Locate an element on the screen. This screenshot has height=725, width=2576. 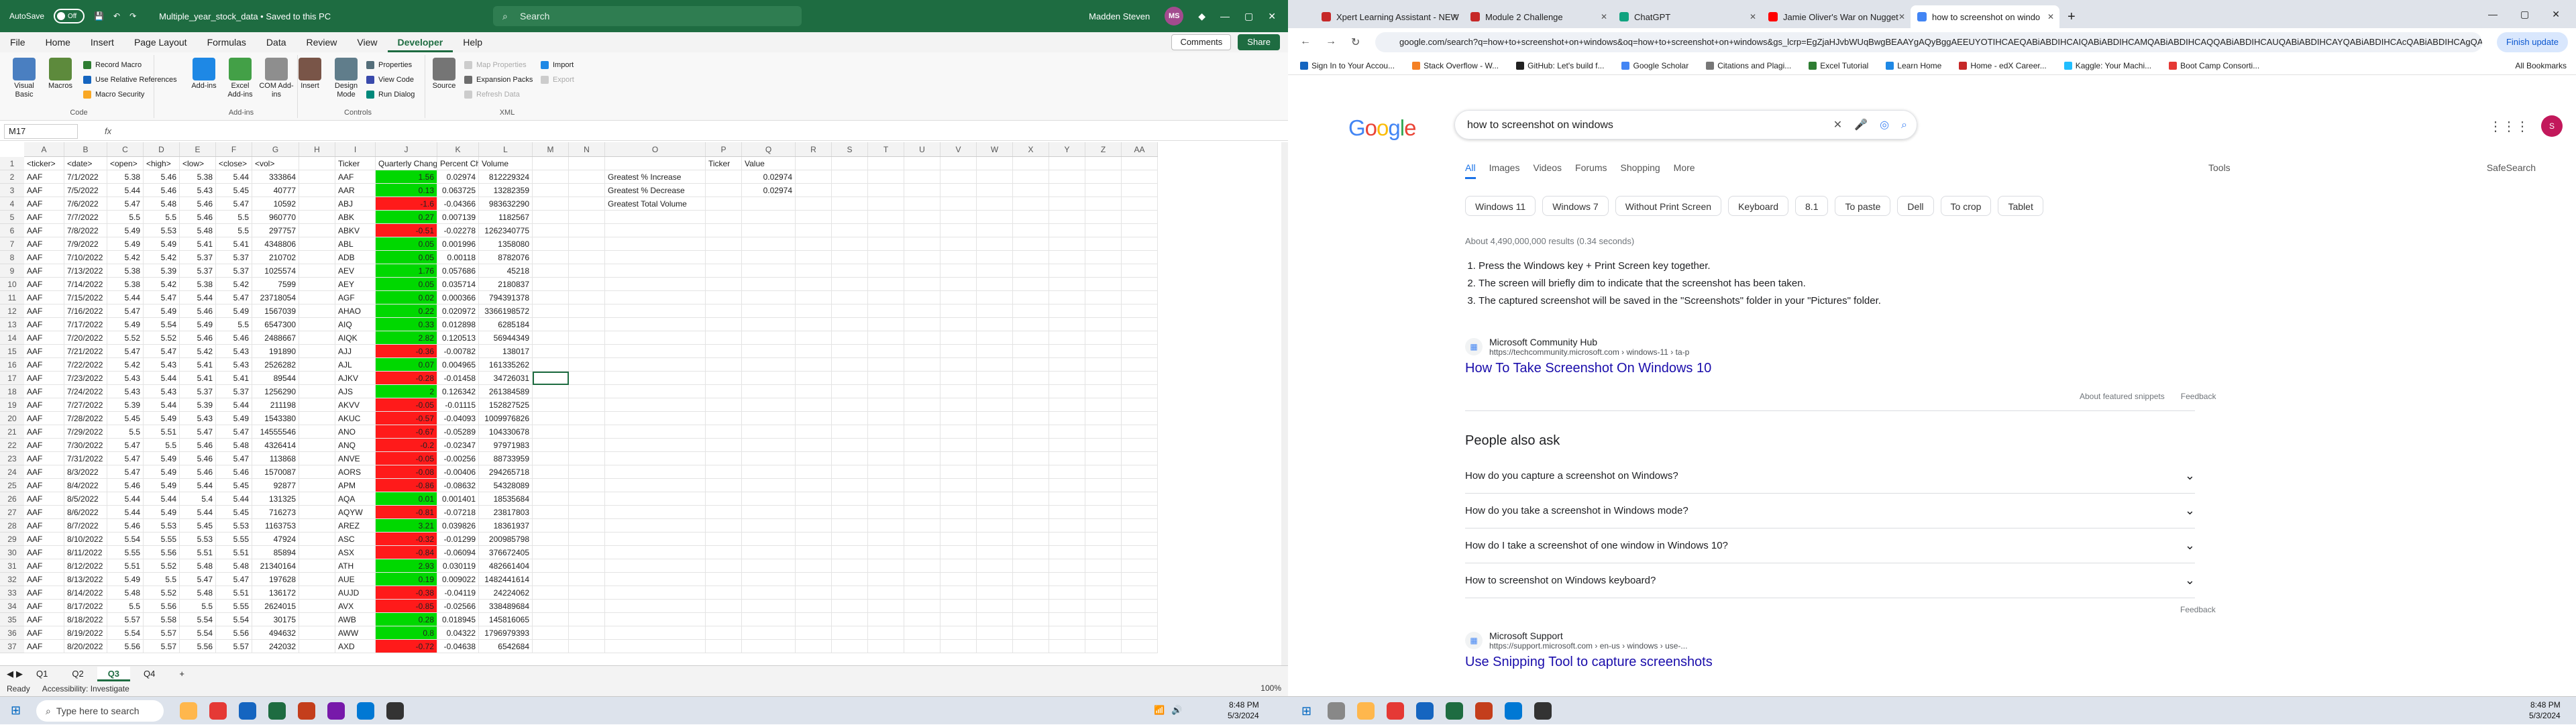
file-explorer-icon is located at coordinates (1366, 711).